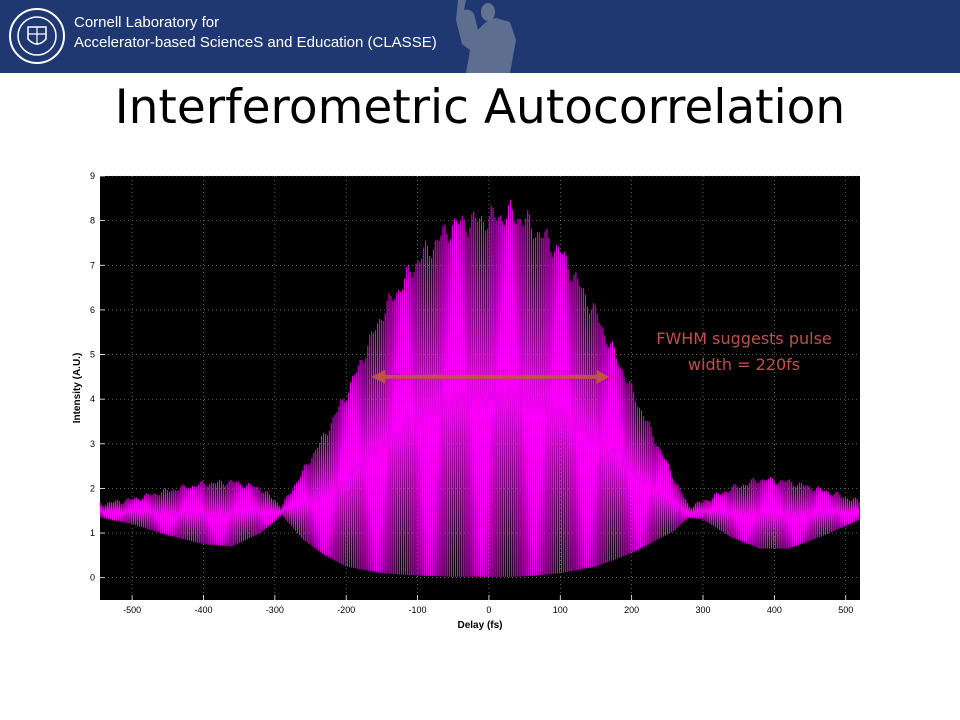 The width and height of the screenshot is (960, 720). What do you see at coordinates (92, 444) in the screenshot?
I see `y-tick-label: 3` at bounding box center [92, 444].